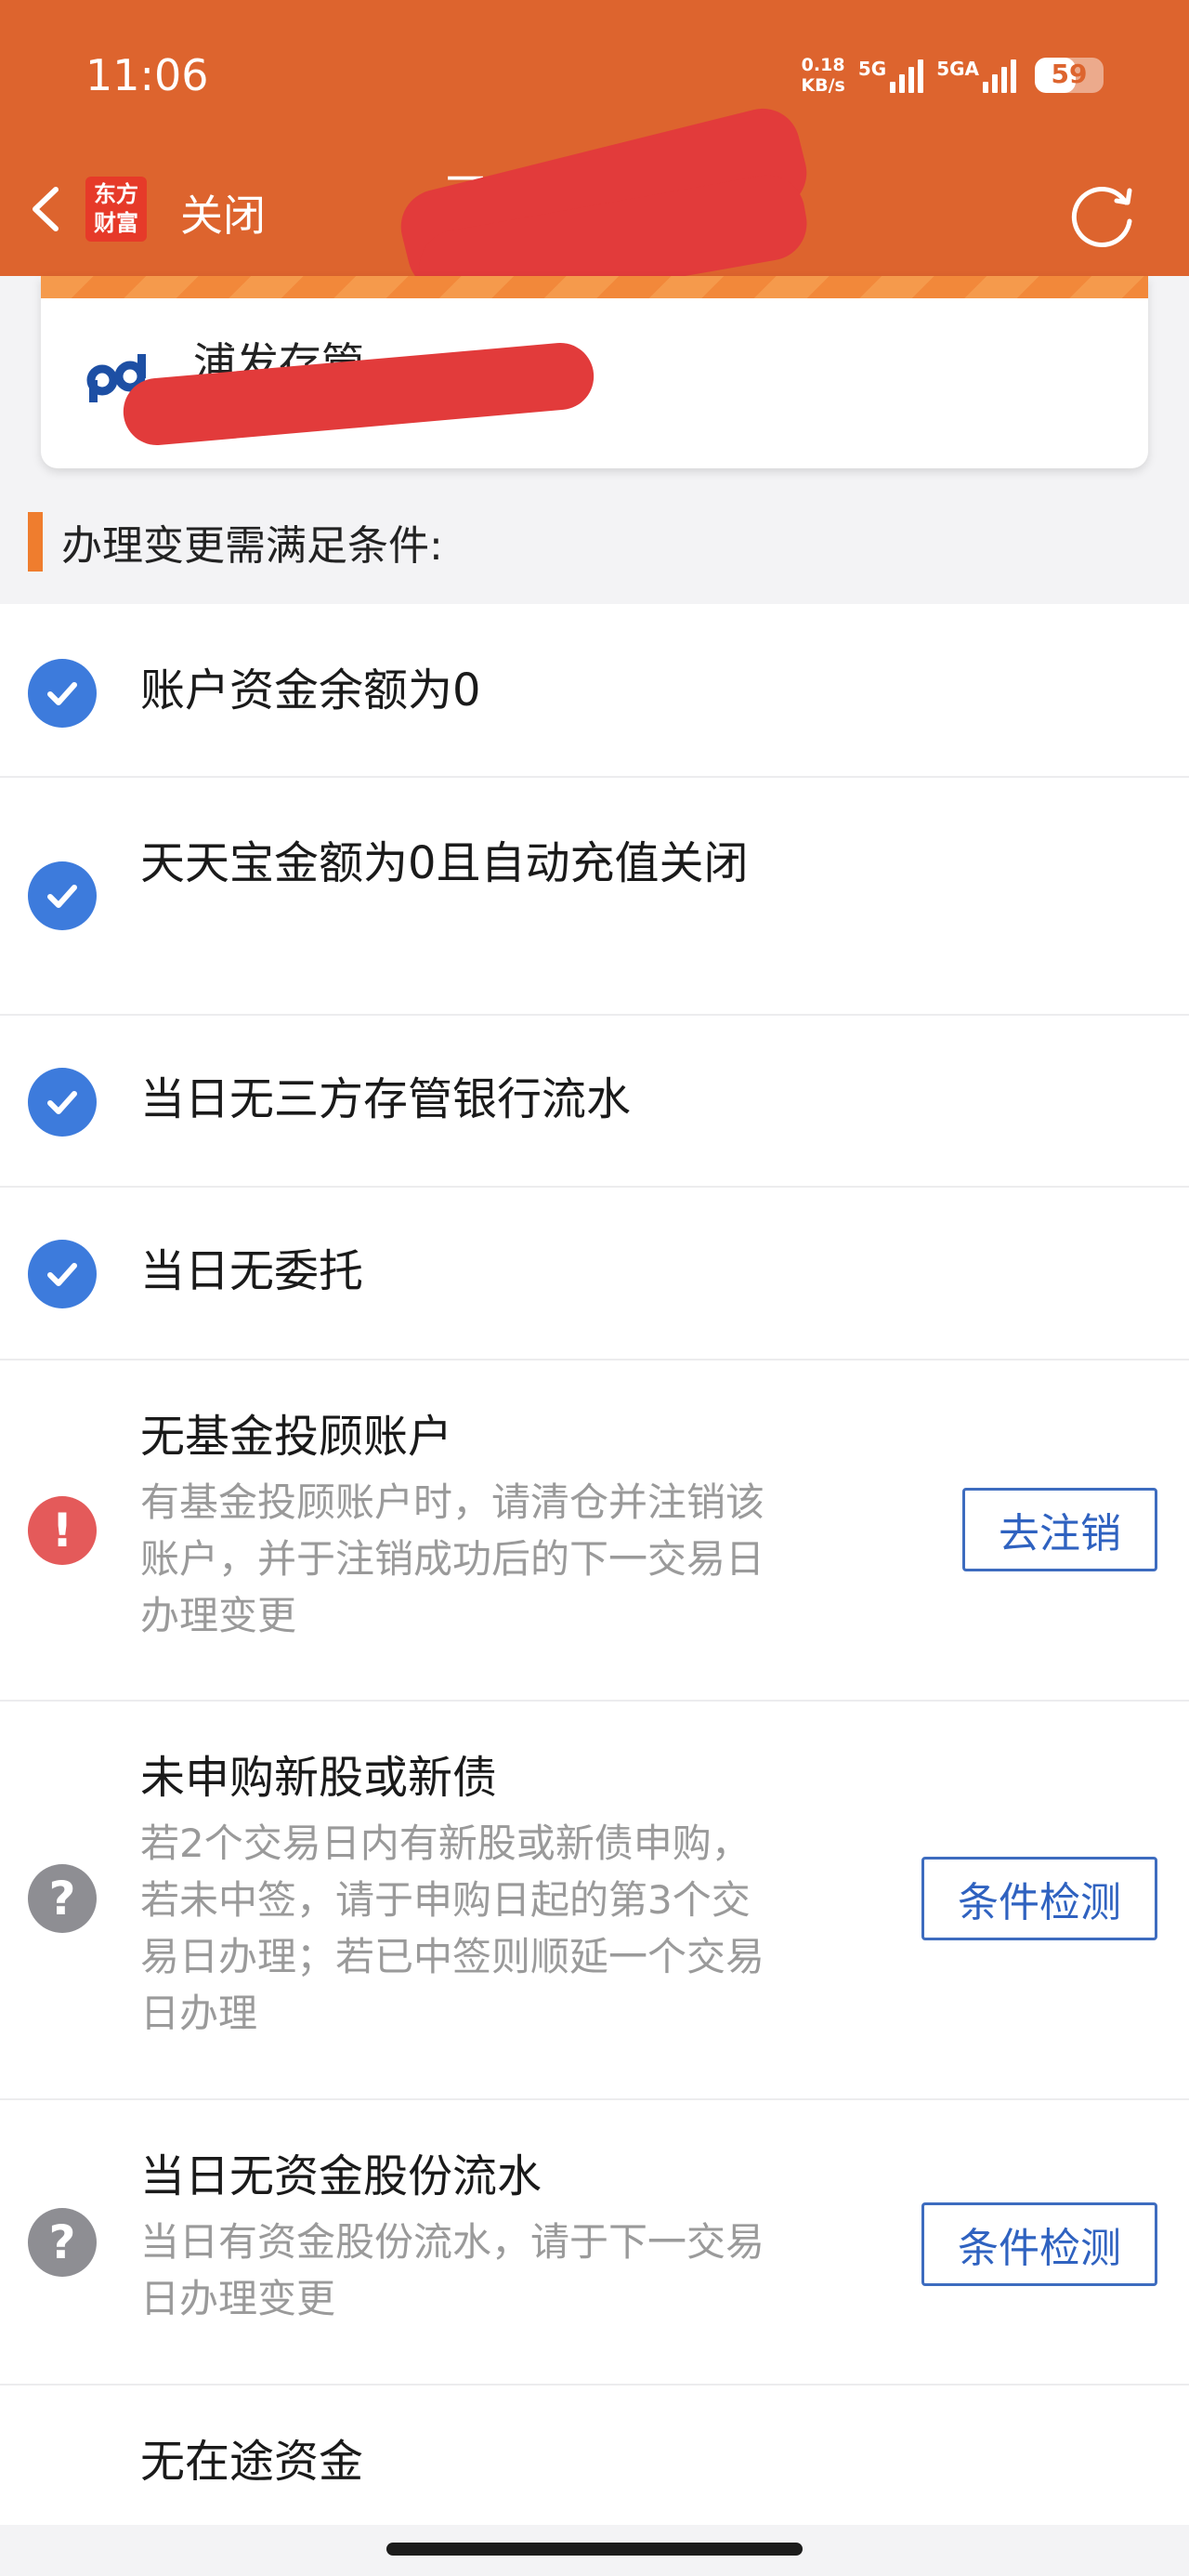  I want to click on condition-title: 当日无三方存管银行流水, so click(386, 1099).